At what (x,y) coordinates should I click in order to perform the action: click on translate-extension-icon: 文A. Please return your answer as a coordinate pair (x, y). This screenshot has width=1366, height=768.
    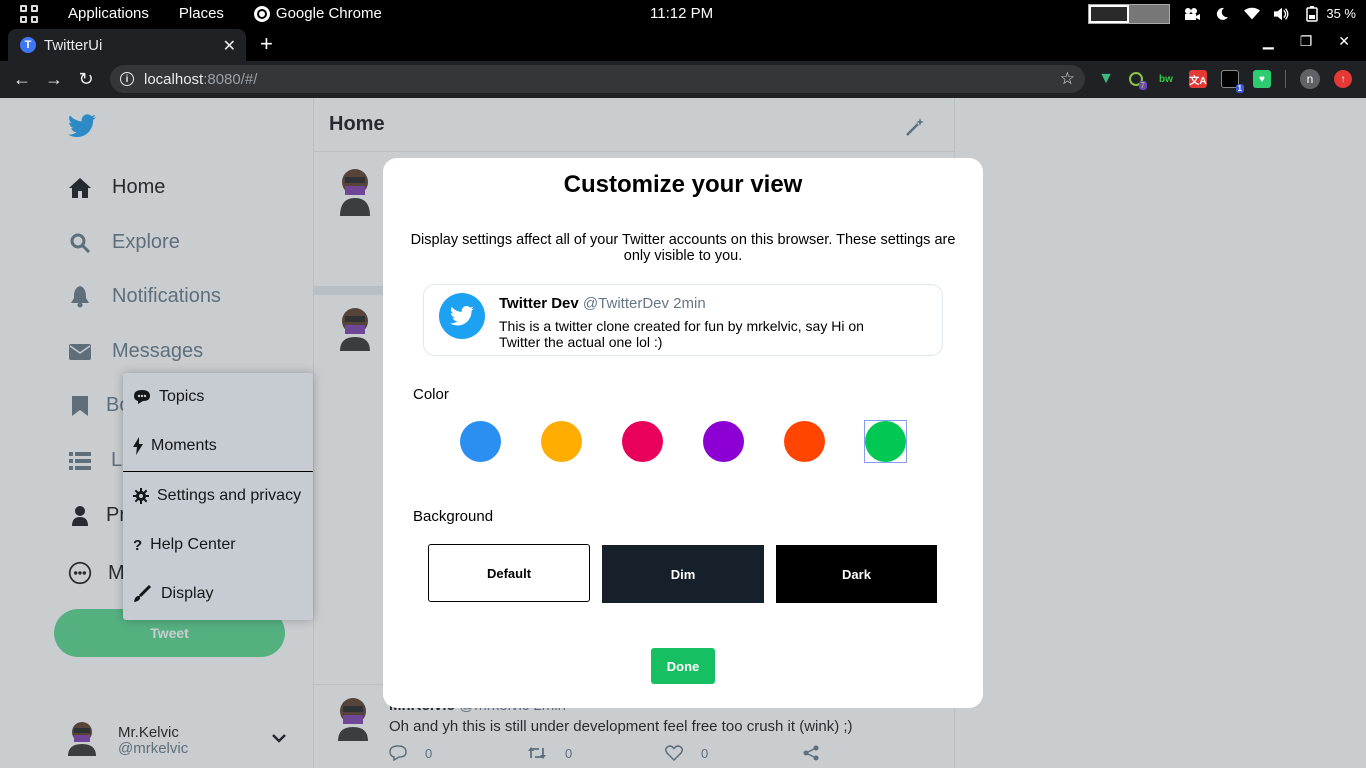
    Looking at the image, I should click on (1198, 79).